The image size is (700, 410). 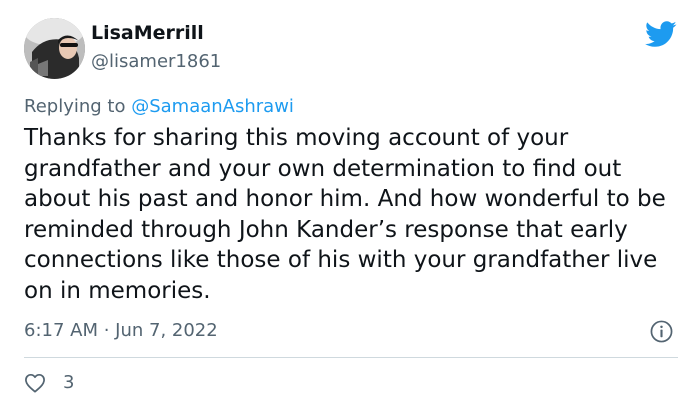 What do you see at coordinates (351, 357) in the screenshot?
I see `divider` at bounding box center [351, 357].